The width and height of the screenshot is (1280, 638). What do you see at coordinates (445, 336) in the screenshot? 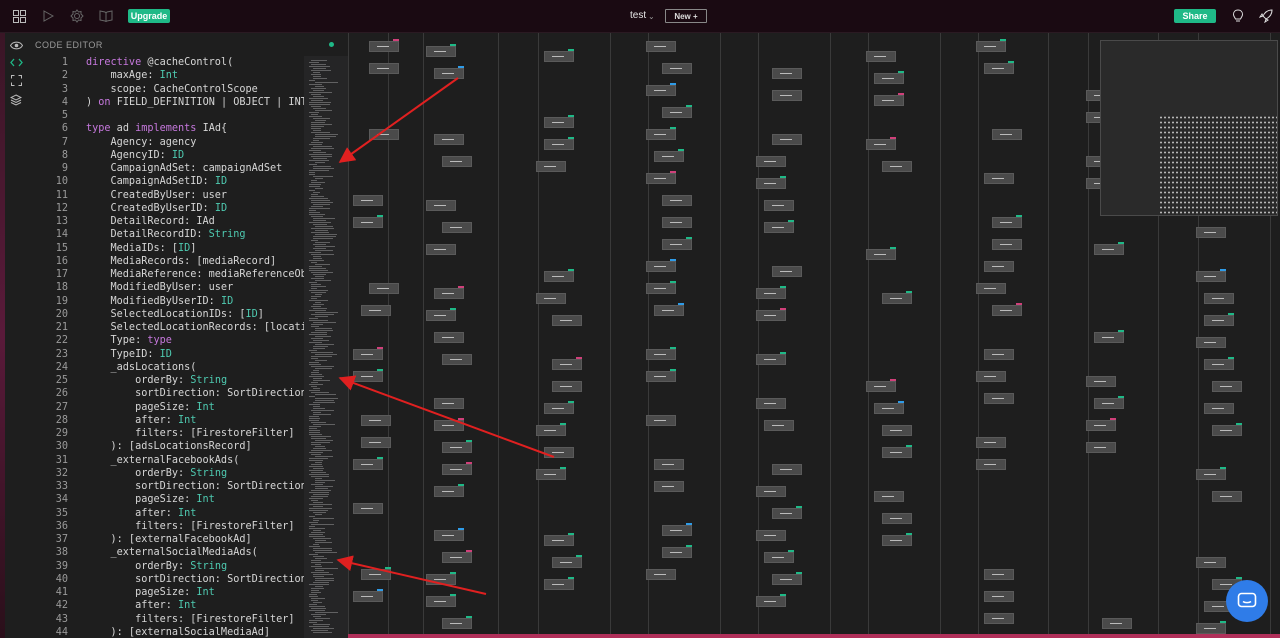
I see `annotation-arrows` at bounding box center [445, 336].